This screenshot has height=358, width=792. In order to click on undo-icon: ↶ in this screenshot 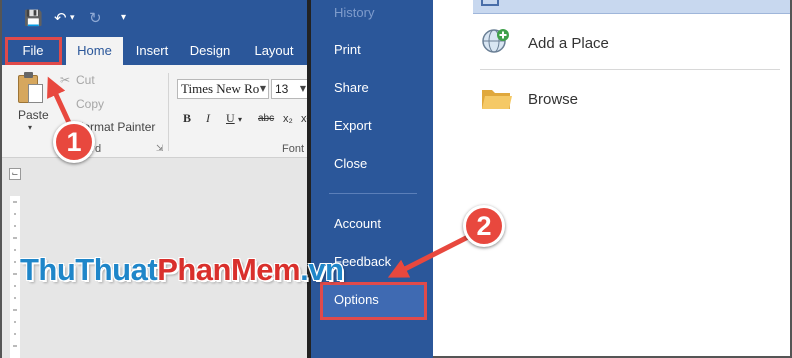, I will do `click(60, 18)`.